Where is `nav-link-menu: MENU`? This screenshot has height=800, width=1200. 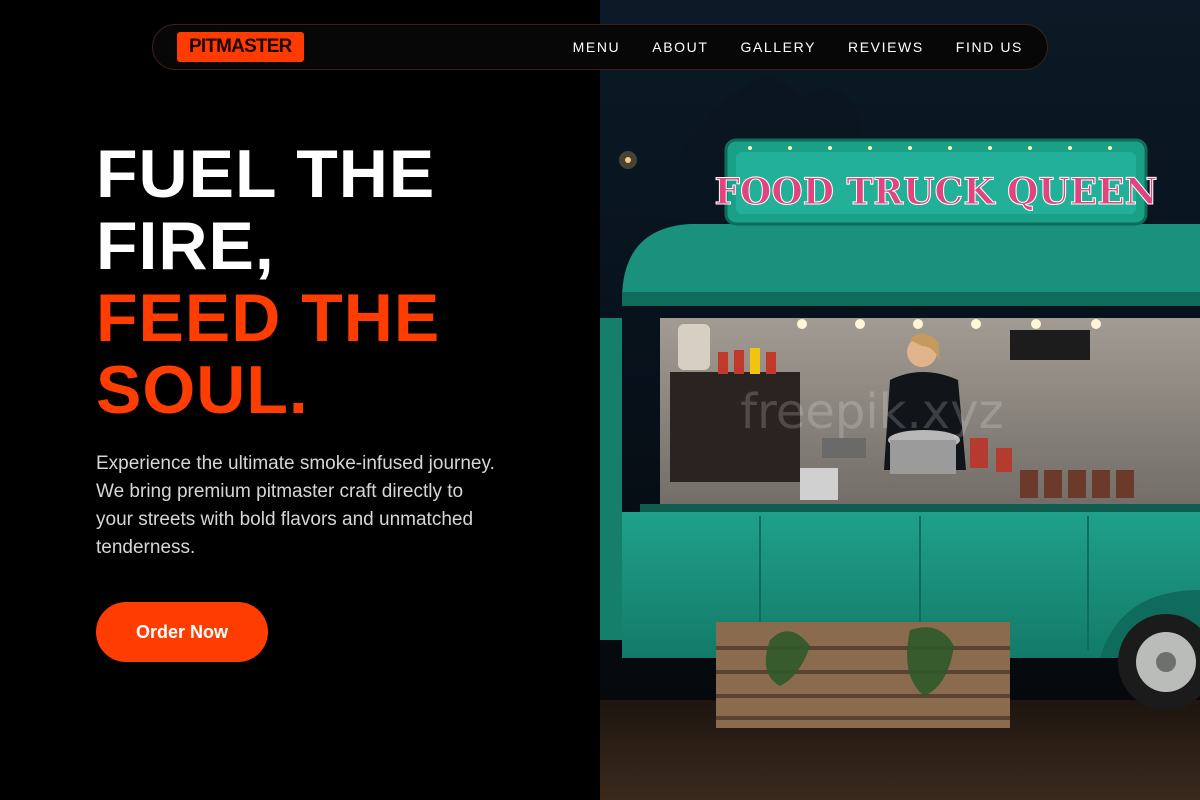
nav-link-menu: MENU is located at coordinates (597, 47).